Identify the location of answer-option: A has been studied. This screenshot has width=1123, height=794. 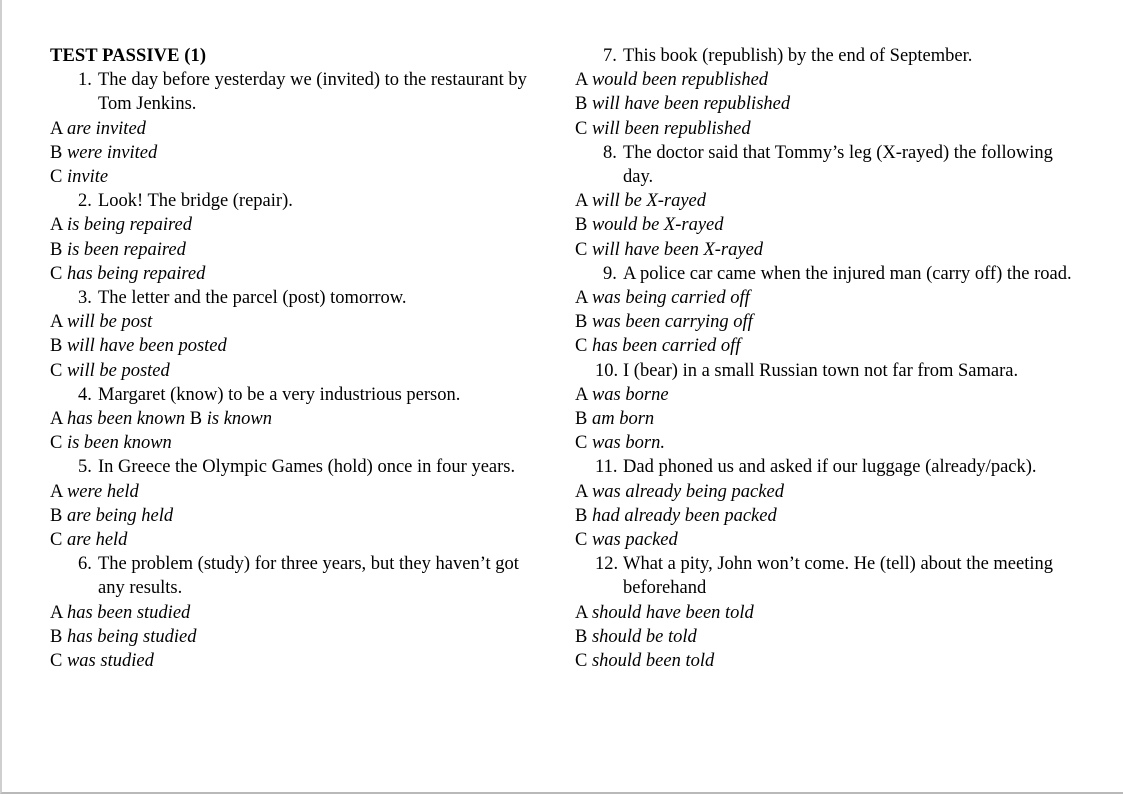
(298, 613).